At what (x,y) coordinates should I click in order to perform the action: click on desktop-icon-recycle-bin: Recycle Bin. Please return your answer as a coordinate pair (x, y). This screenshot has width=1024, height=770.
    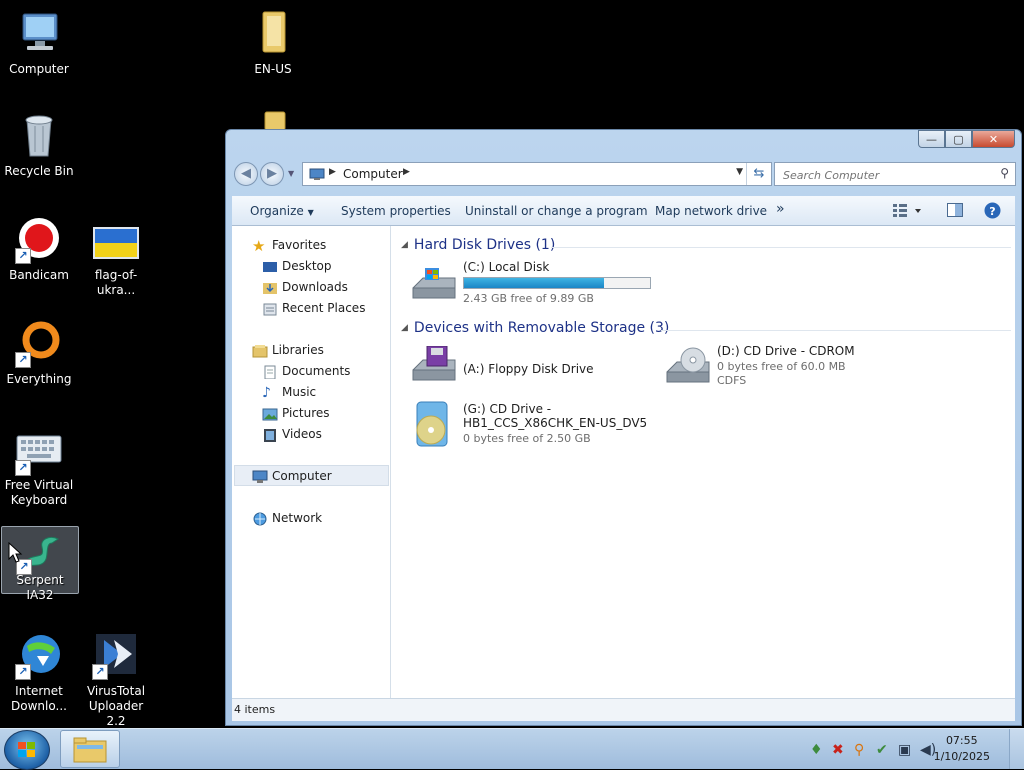
    Looking at the image, I should click on (39, 145).